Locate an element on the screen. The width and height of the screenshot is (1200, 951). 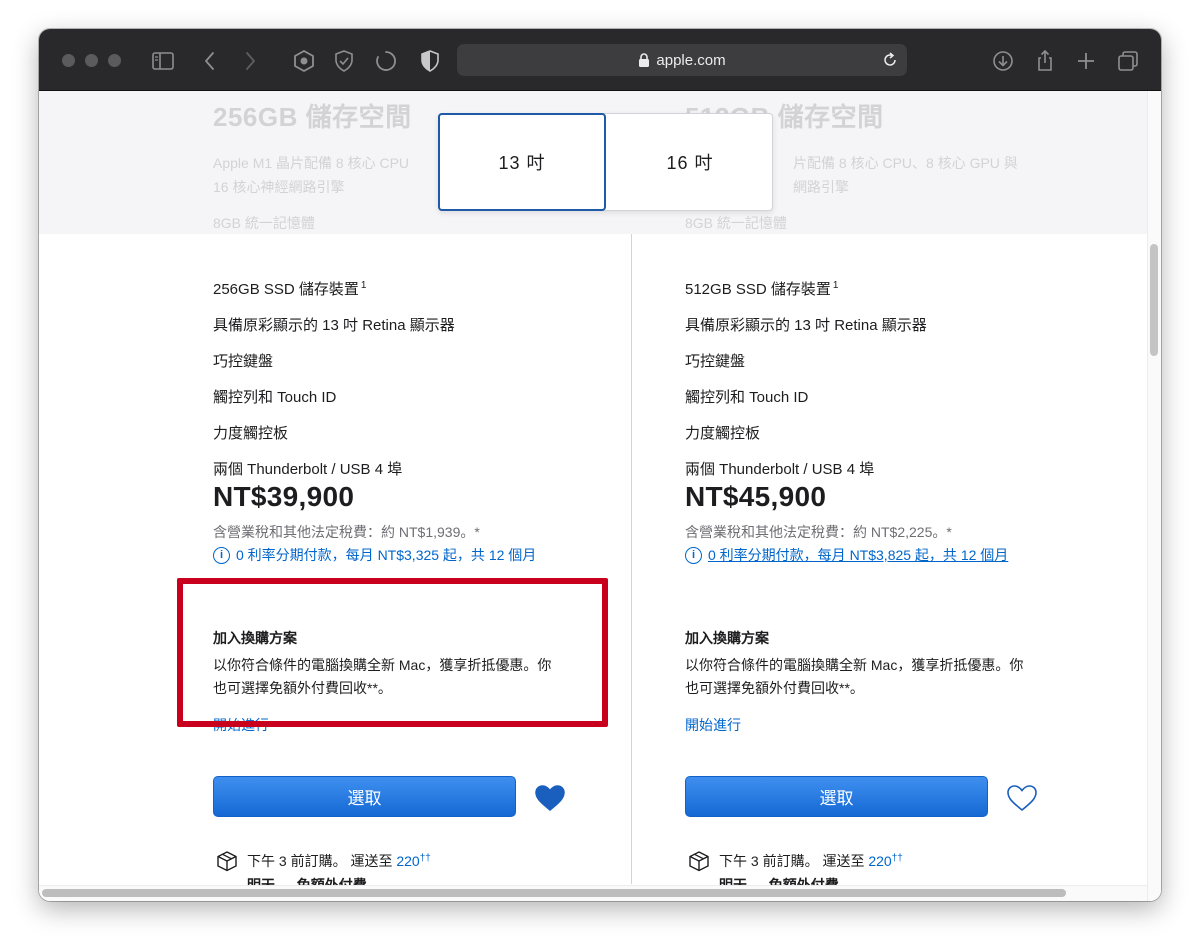
size-option-13-inch: 13 吋 is located at coordinates (522, 162).